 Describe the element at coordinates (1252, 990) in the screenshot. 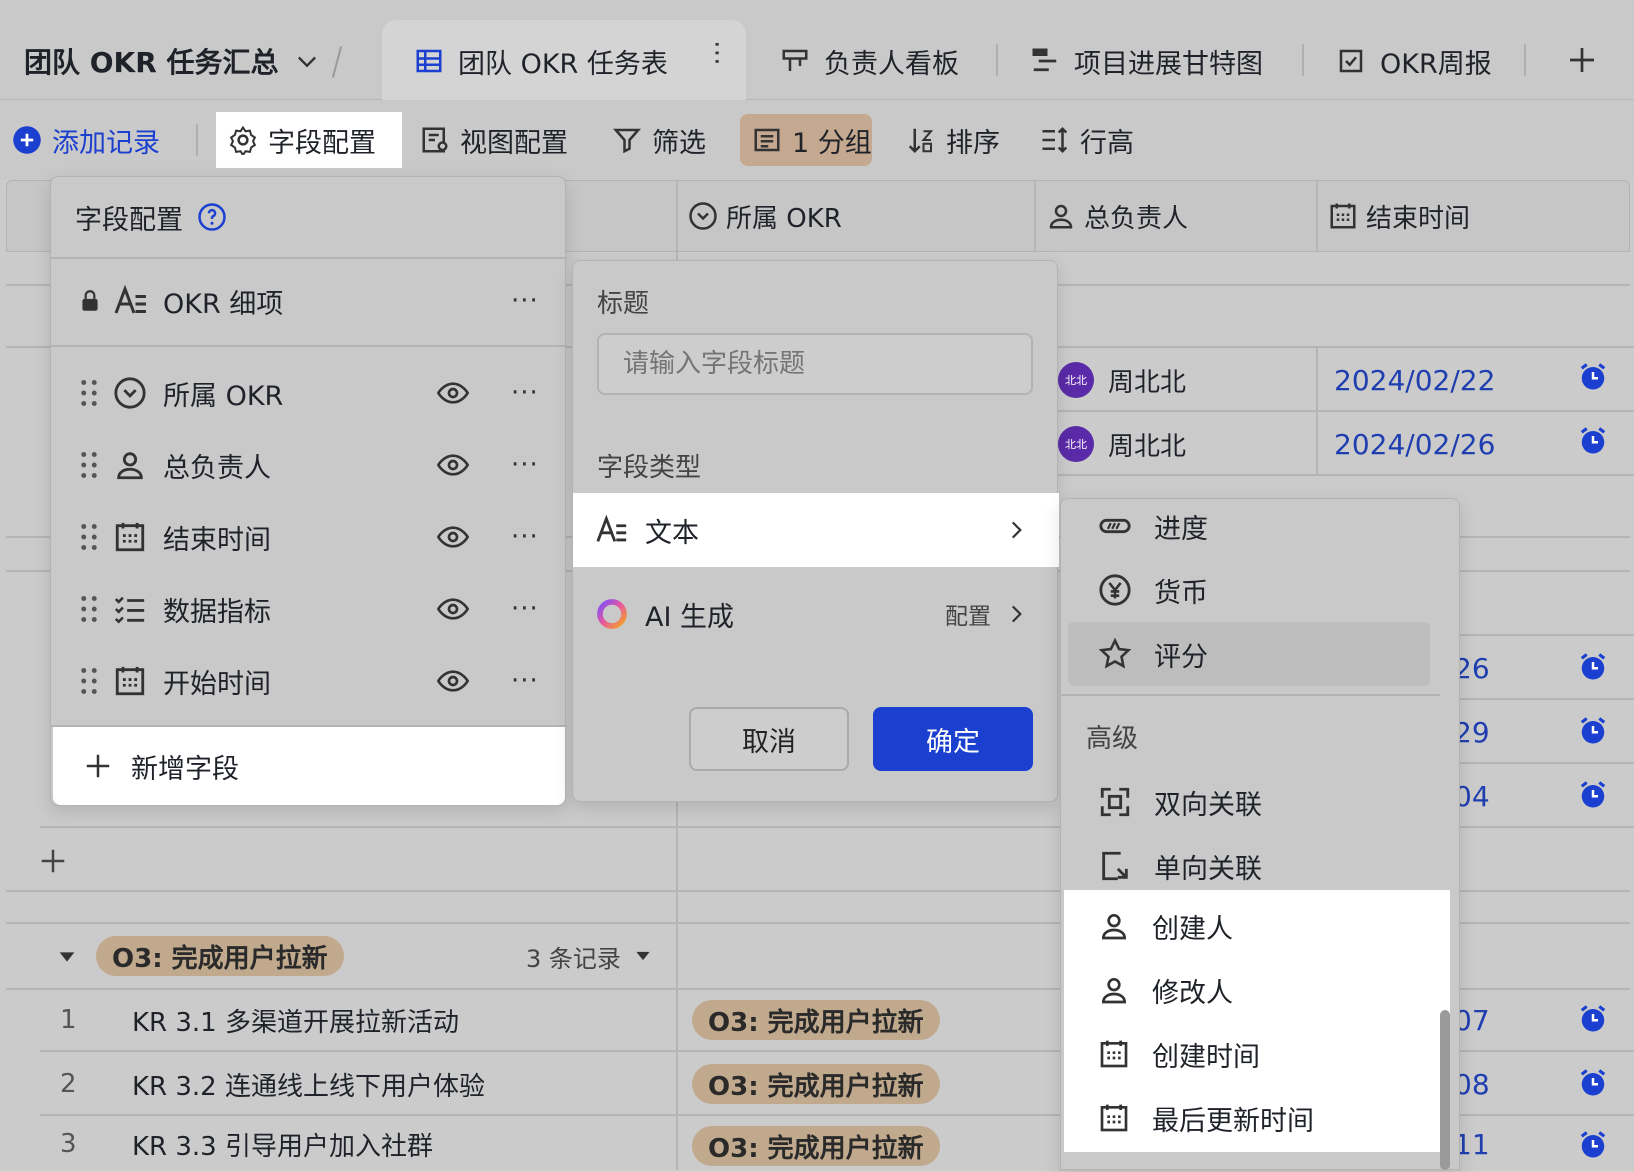

I see `type-option-modifier: 修改人` at that location.